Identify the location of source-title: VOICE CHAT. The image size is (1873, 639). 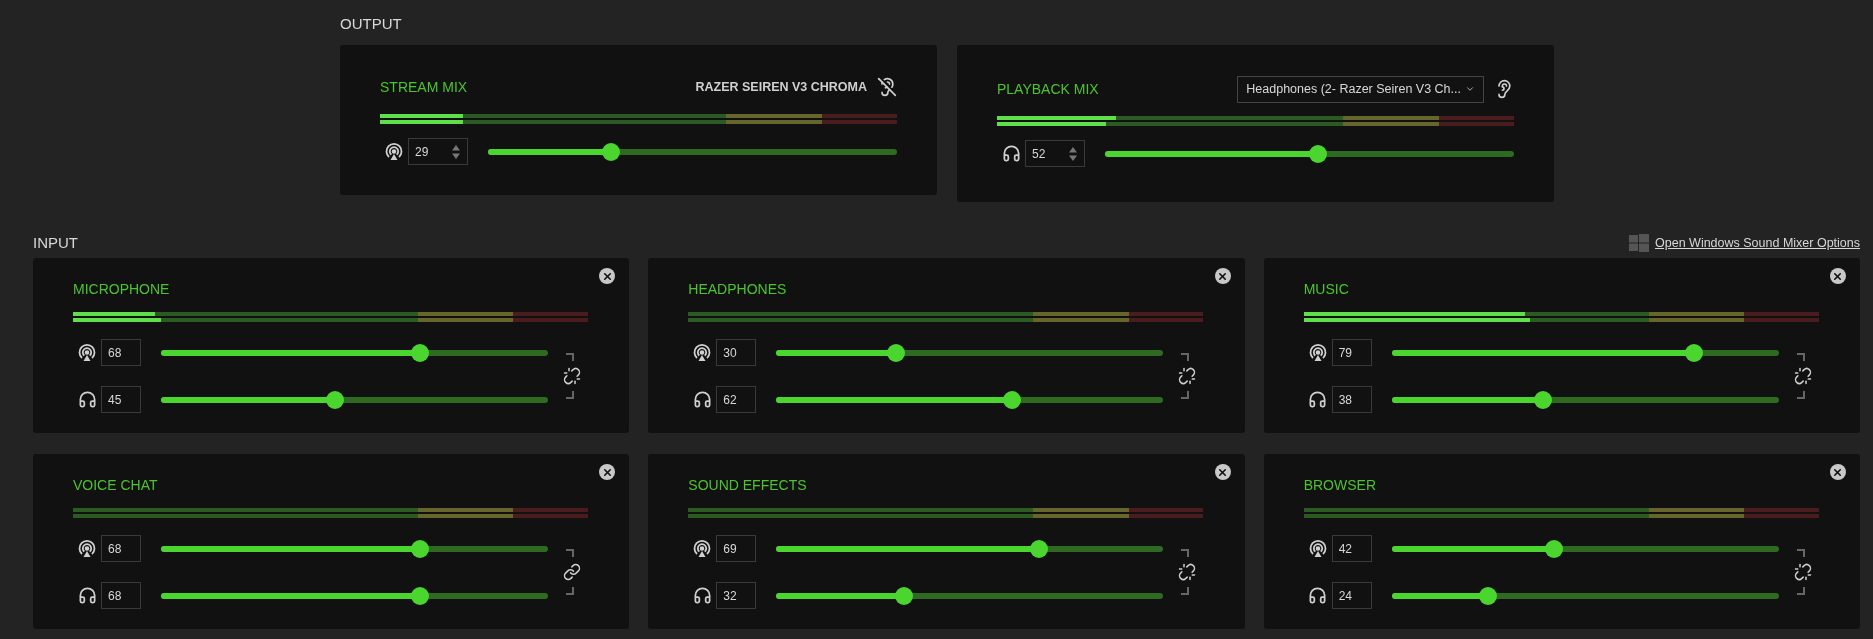
(116, 485).